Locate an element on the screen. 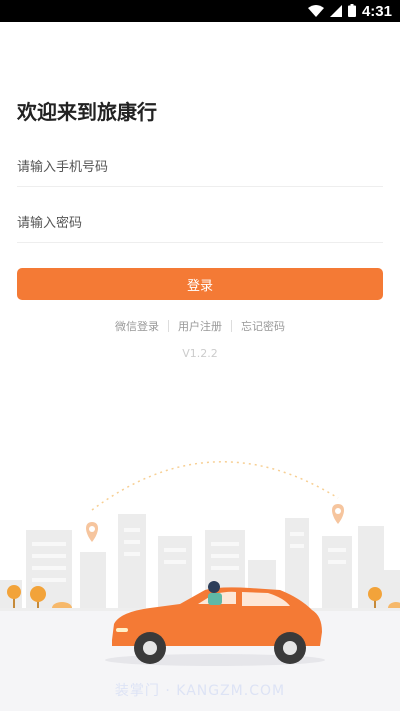 The height and width of the screenshot is (715, 400). status-time: 4:31 is located at coordinates (376, 11).